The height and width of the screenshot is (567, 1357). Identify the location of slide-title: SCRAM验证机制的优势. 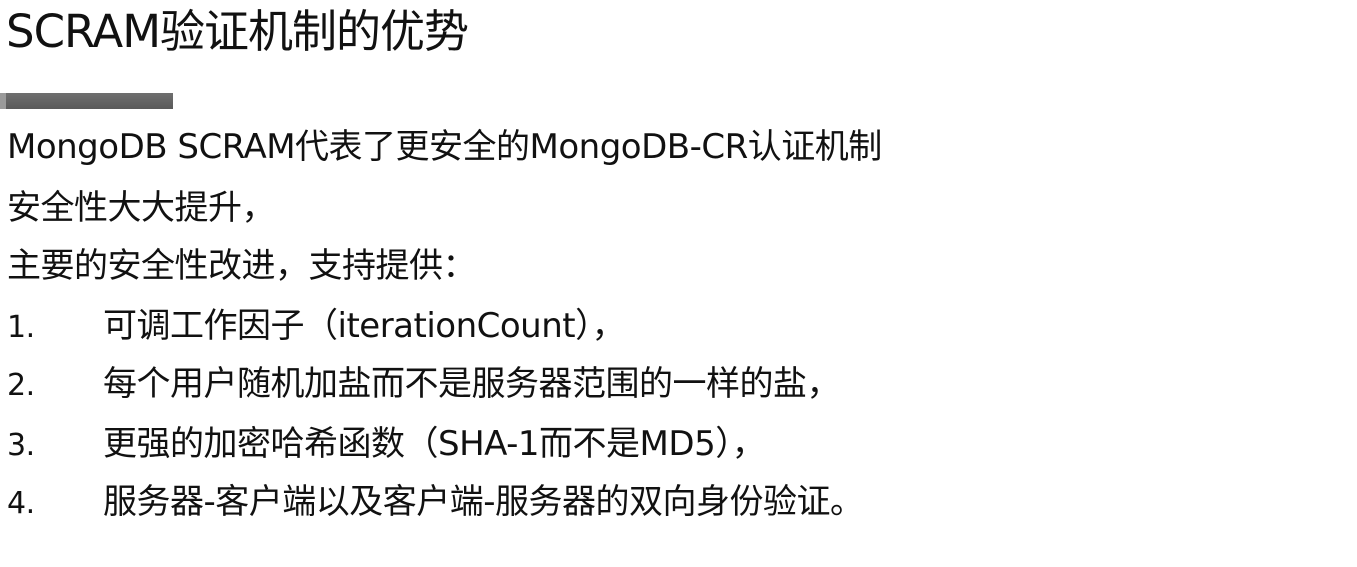
(237, 31).